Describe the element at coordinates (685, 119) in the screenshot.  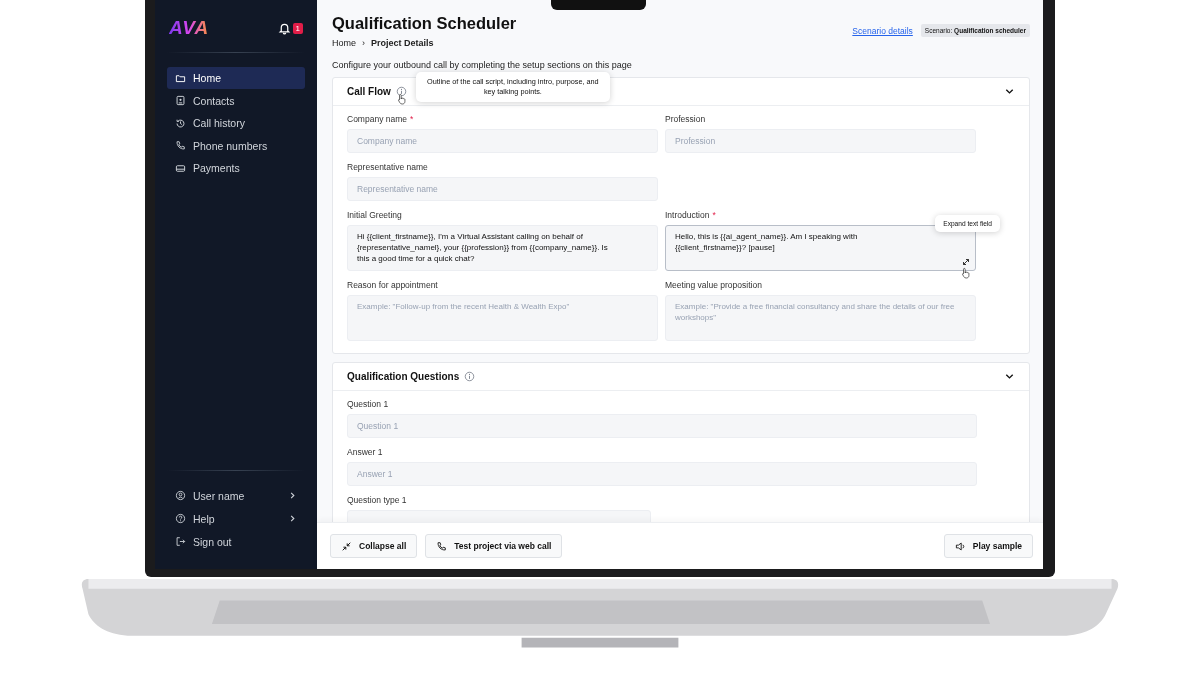
I see `field-label: Profession` at that location.